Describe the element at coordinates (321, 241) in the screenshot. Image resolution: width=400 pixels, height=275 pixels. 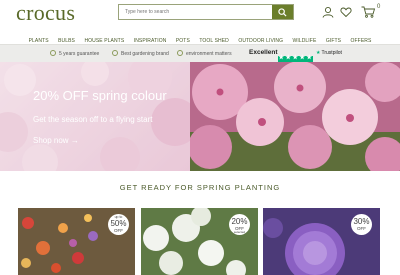
I see `promo-card-3: 30% OFF` at that location.